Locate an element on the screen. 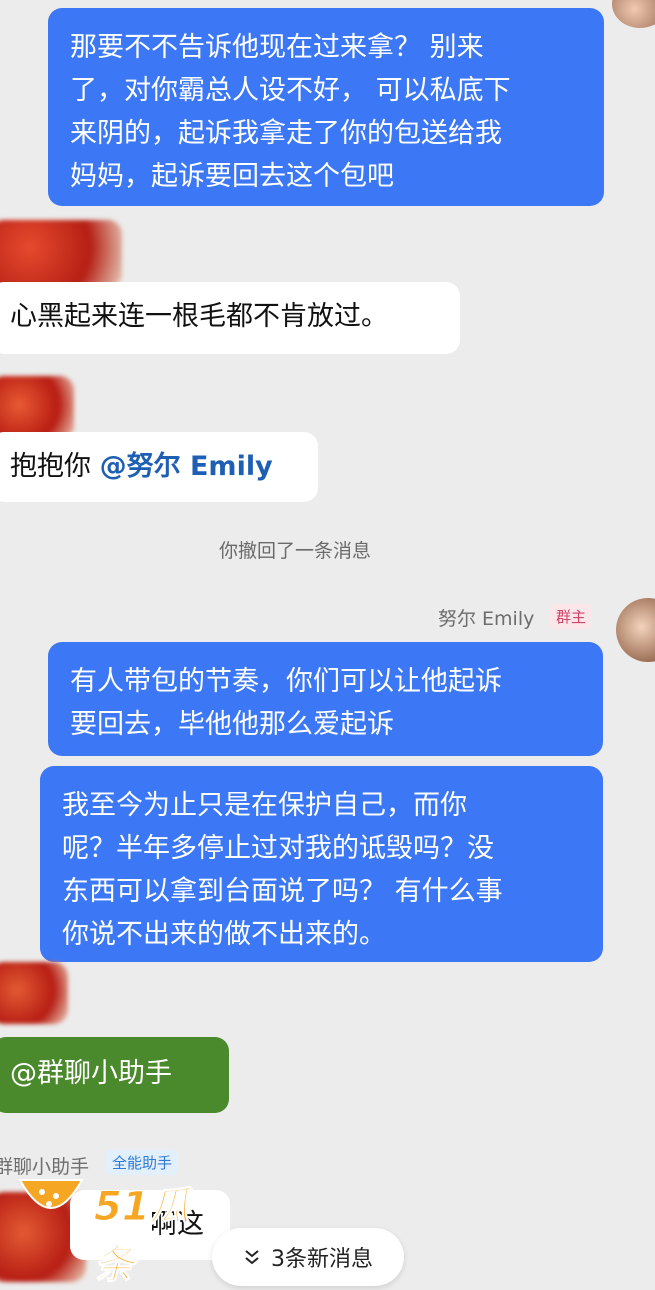  watermark-logo: 51瓜条 is located at coordinates (121, 1230).